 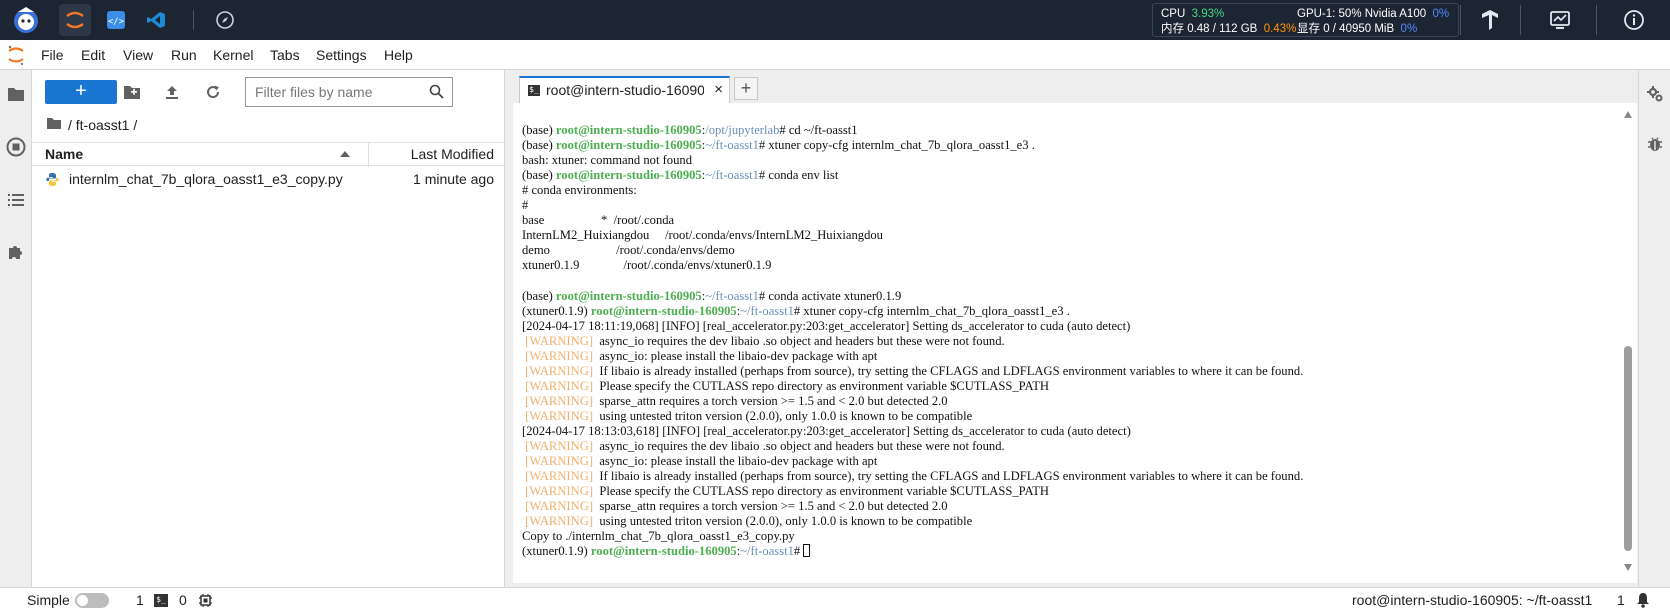 What do you see at coordinates (1173, 14) in the screenshot?
I see `cpu-label: CPU` at bounding box center [1173, 14].